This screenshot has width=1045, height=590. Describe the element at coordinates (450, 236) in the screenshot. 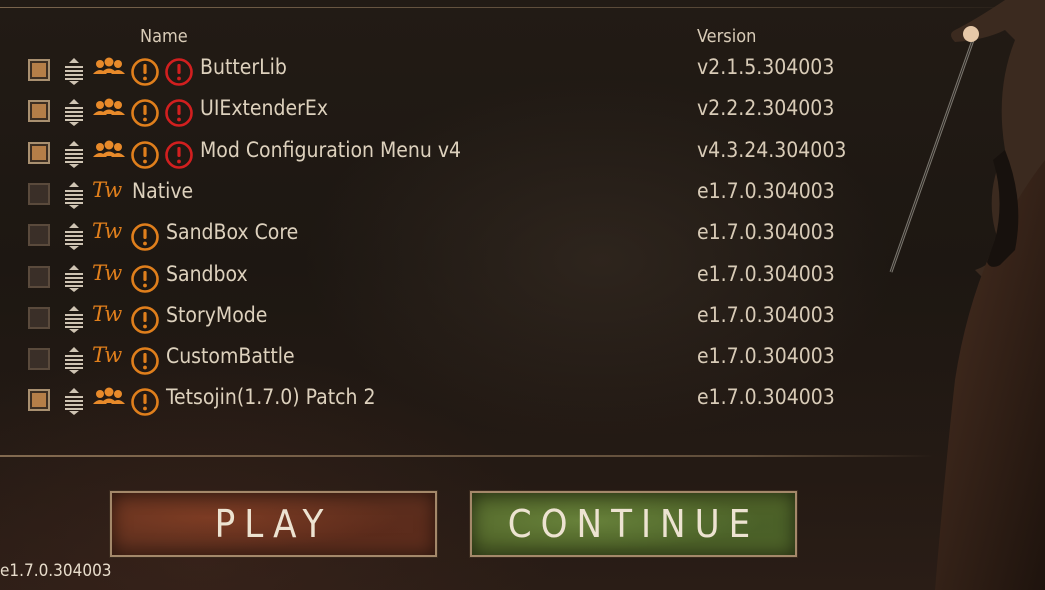

I see `mod-row: Tw SandBox Core e1.7.0.304003` at that location.